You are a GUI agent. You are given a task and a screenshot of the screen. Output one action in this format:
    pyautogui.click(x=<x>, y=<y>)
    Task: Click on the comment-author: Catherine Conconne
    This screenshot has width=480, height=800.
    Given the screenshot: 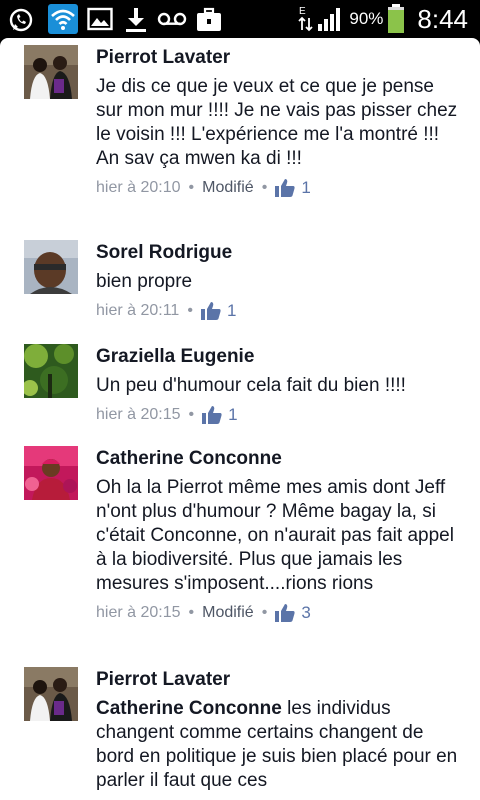 What is the action you would take?
    pyautogui.click(x=278, y=459)
    